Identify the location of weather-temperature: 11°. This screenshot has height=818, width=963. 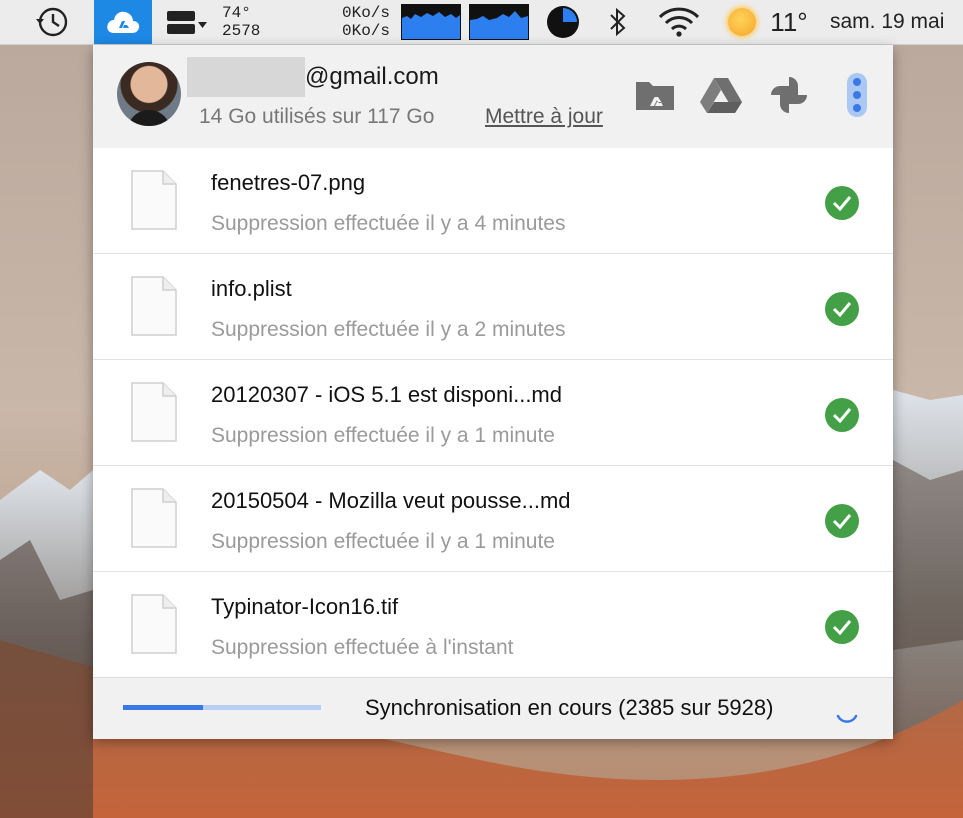
(789, 21).